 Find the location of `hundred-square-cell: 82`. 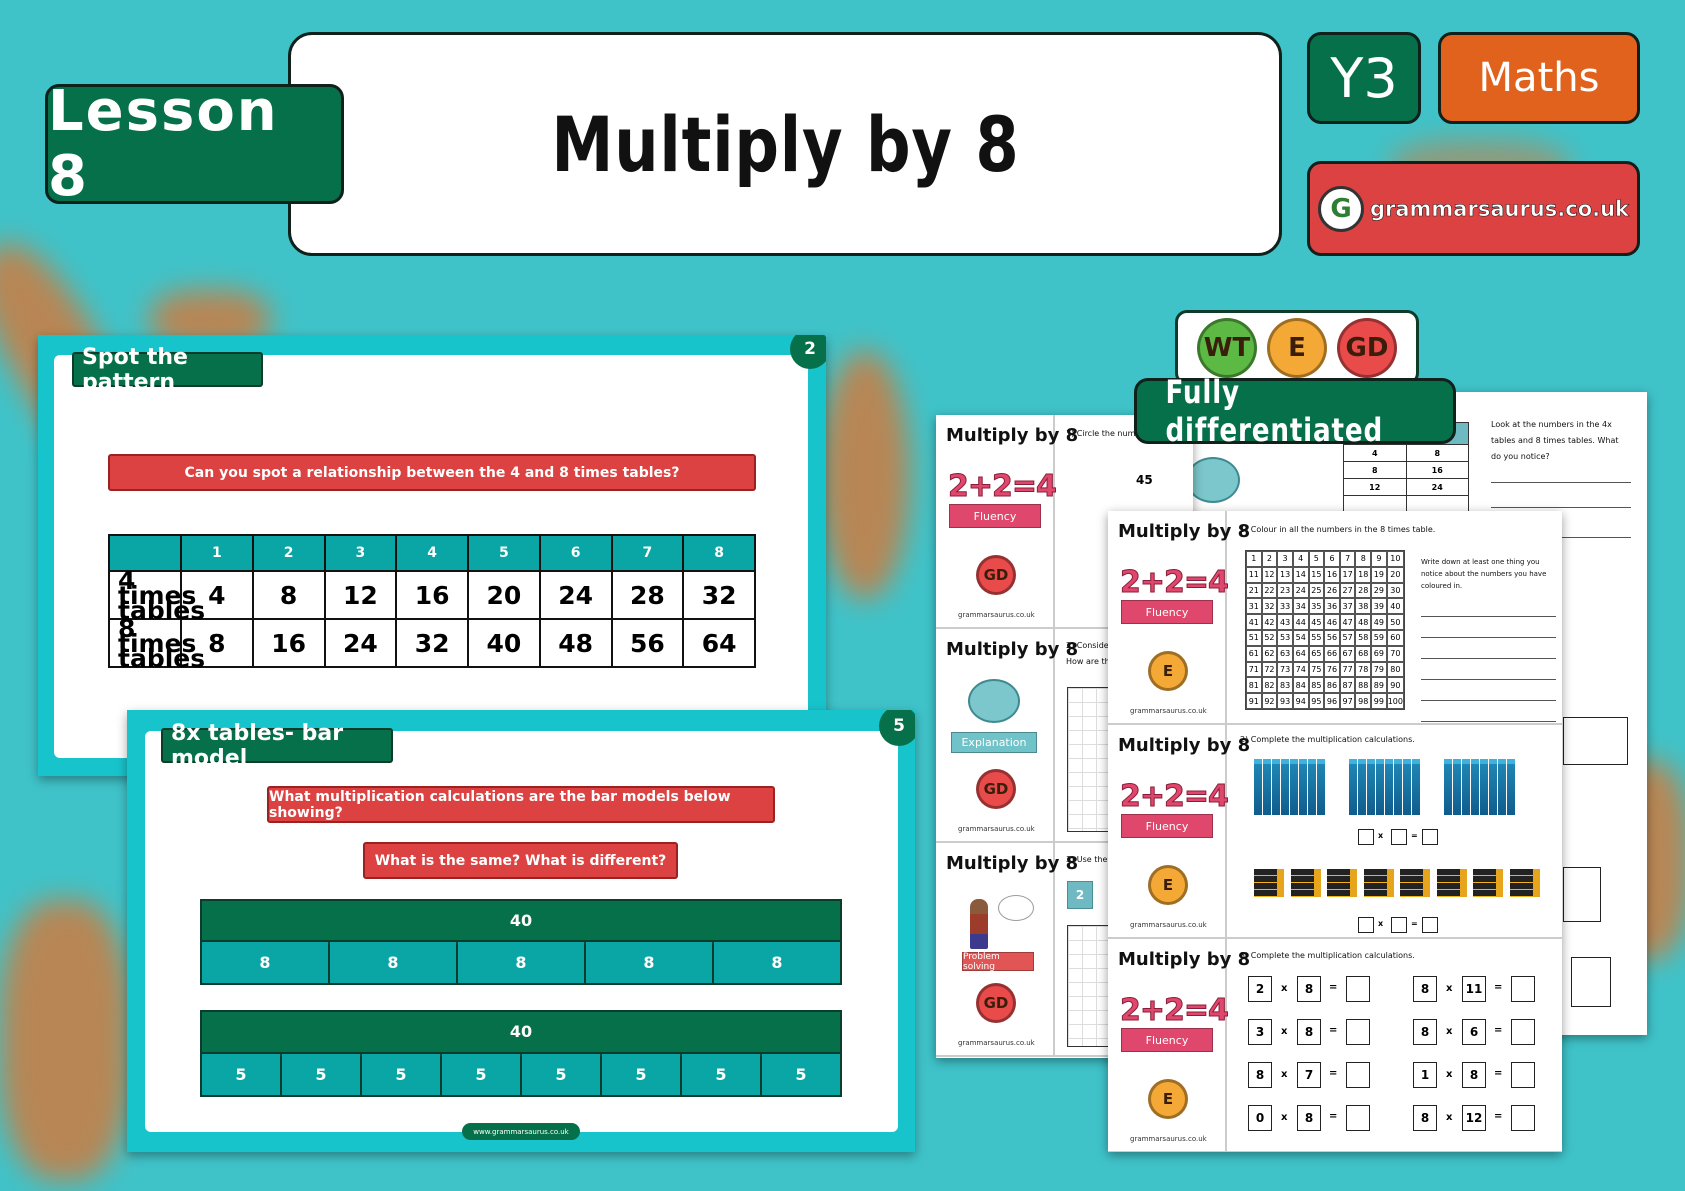

hundred-square-cell: 82 is located at coordinates (1269, 685).